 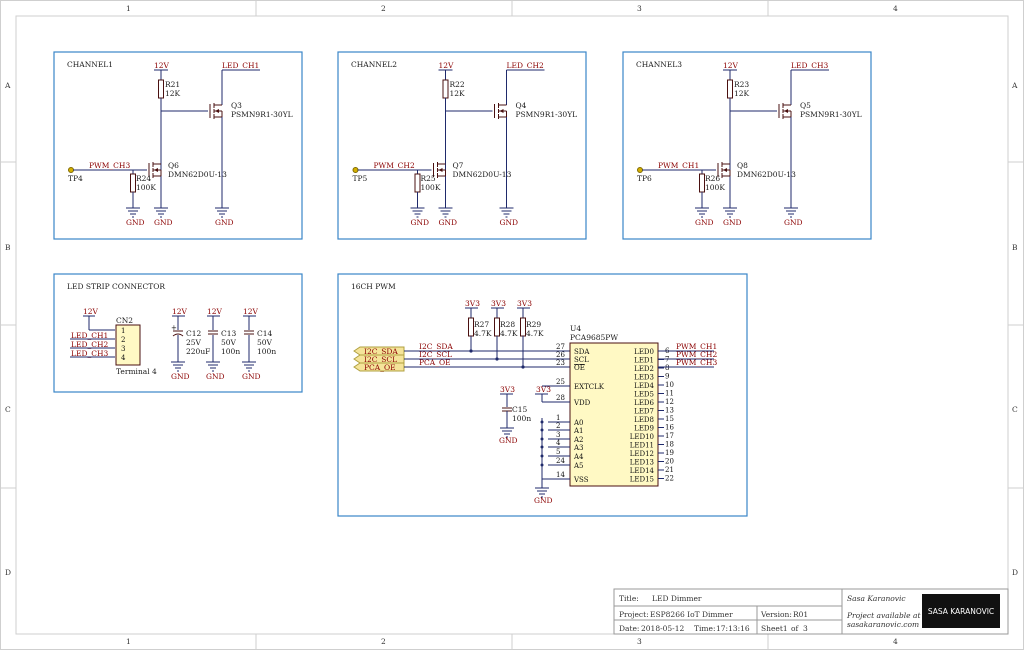 What do you see at coordinates (383, 8) in the screenshot?
I see `col-label: 2` at bounding box center [383, 8].